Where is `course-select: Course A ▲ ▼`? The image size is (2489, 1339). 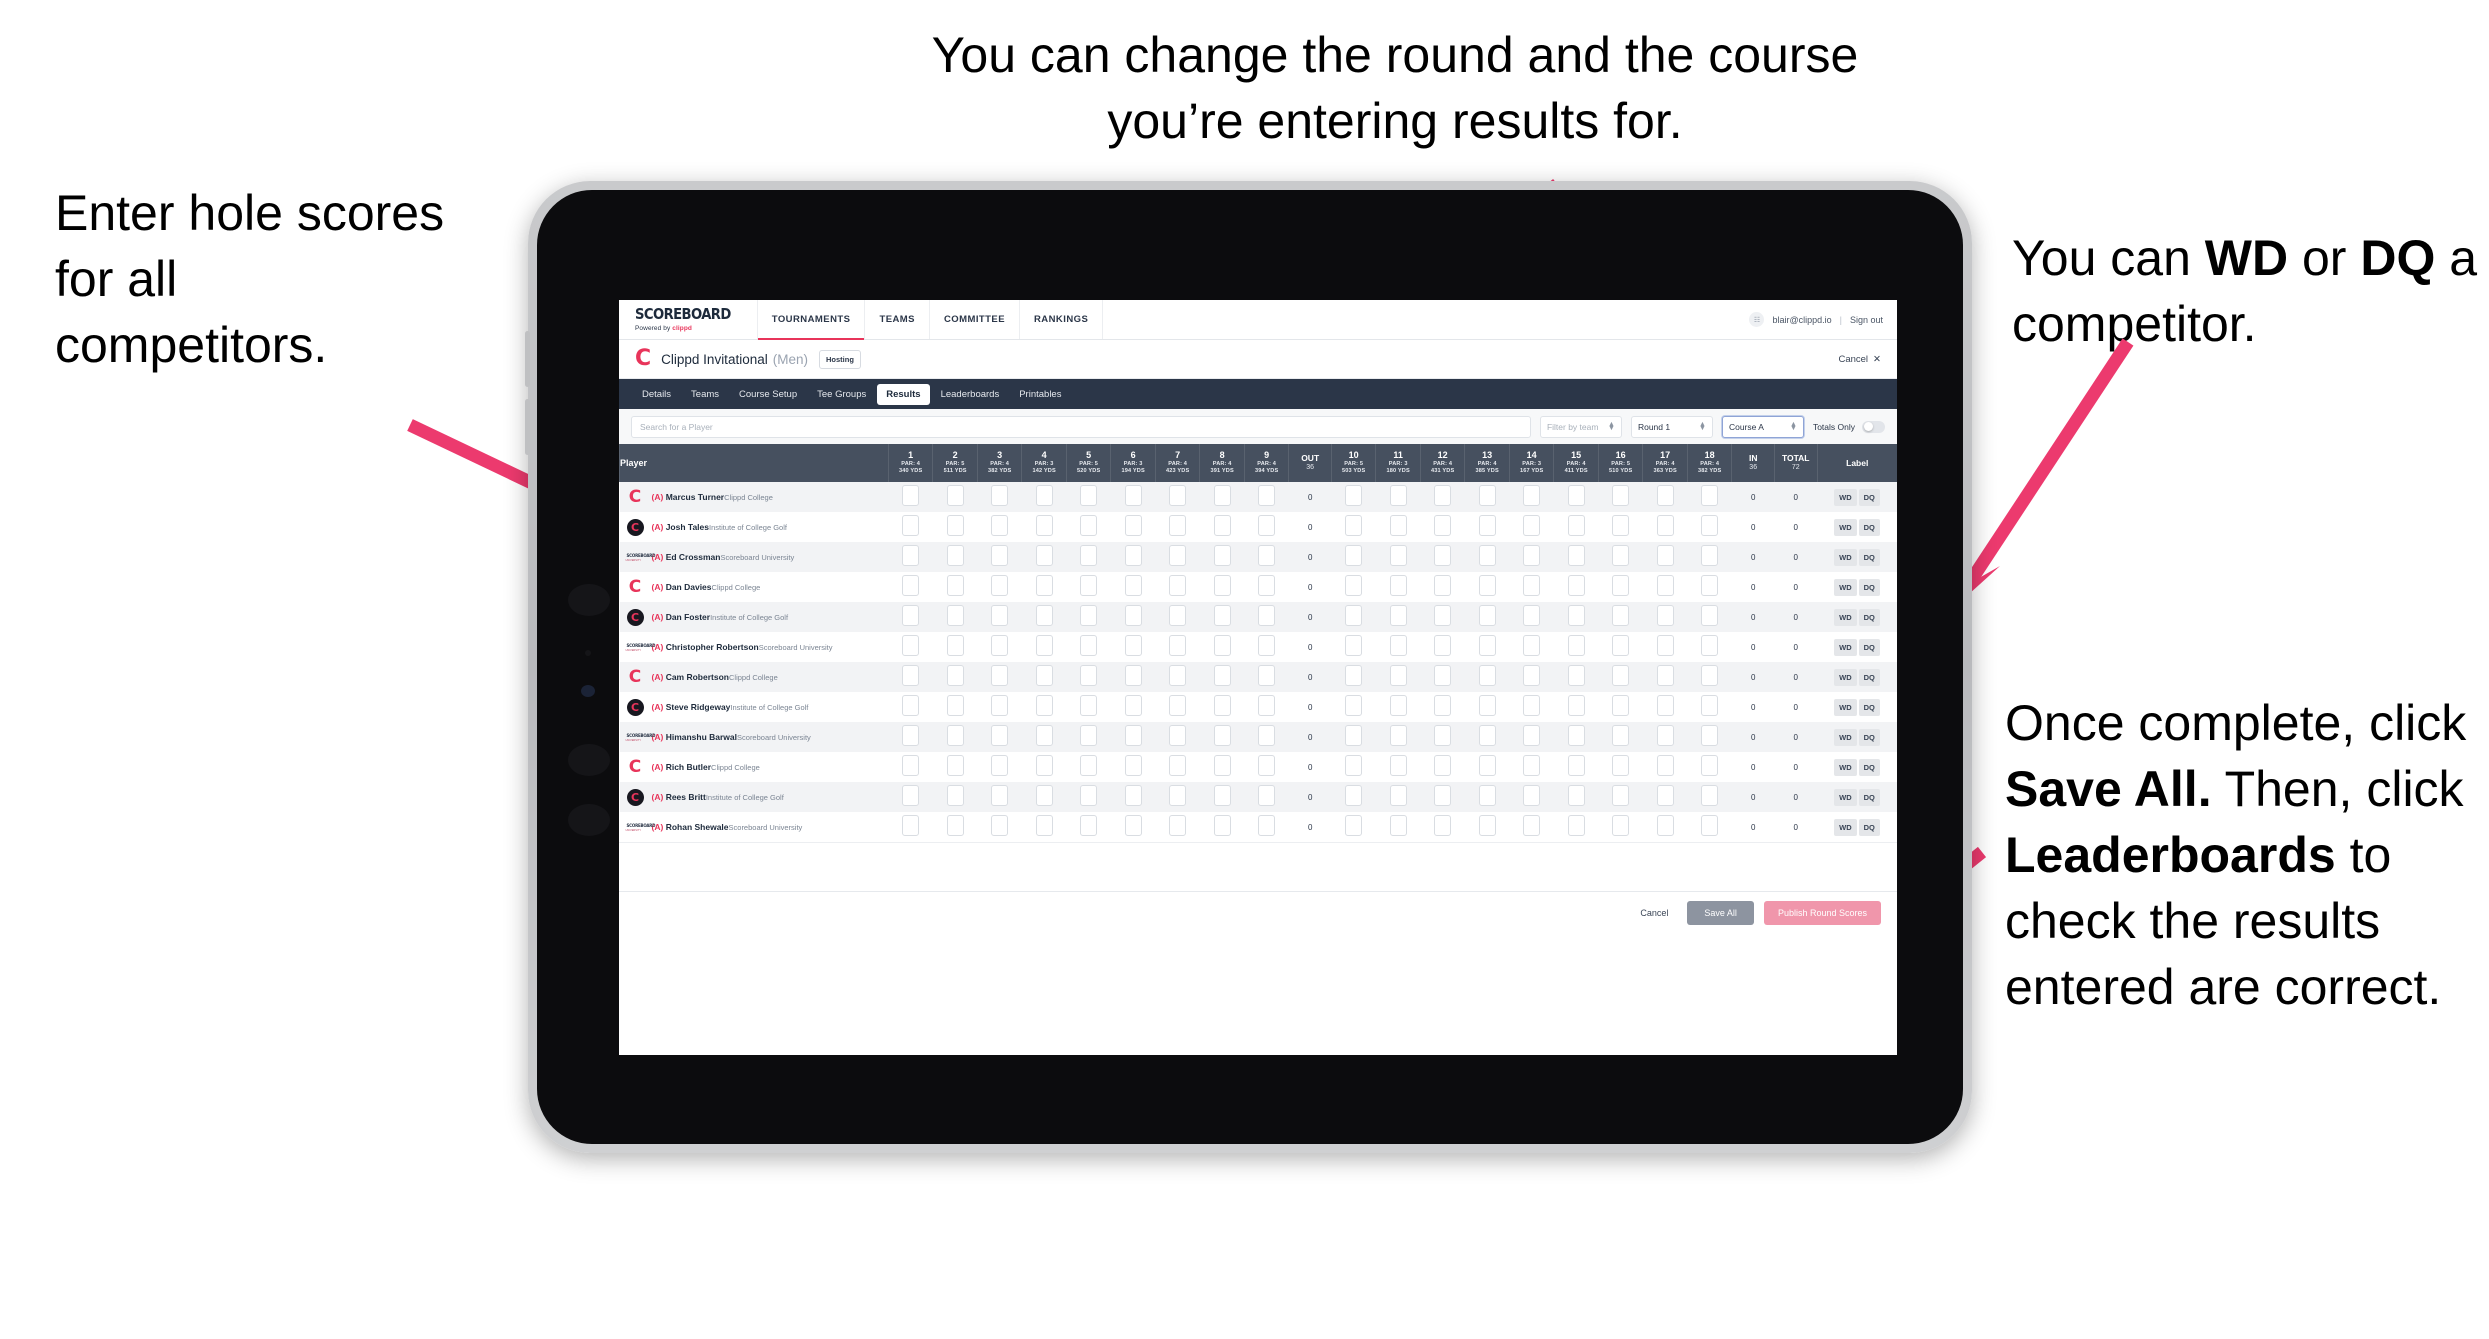
course-select: Course A ▲ ▼ is located at coordinates (1762, 426).